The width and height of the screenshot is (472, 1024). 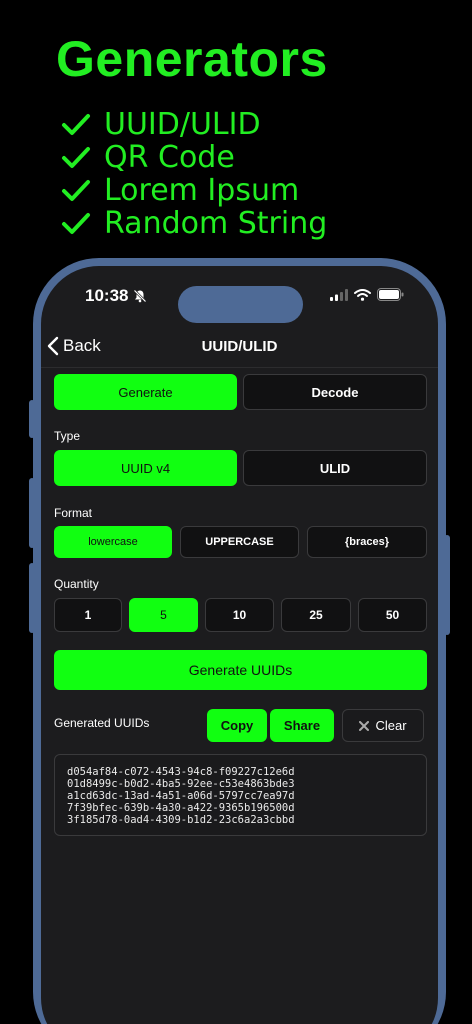 What do you see at coordinates (362, 294) in the screenshot?
I see `wifi-icon` at bounding box center [362, 294].